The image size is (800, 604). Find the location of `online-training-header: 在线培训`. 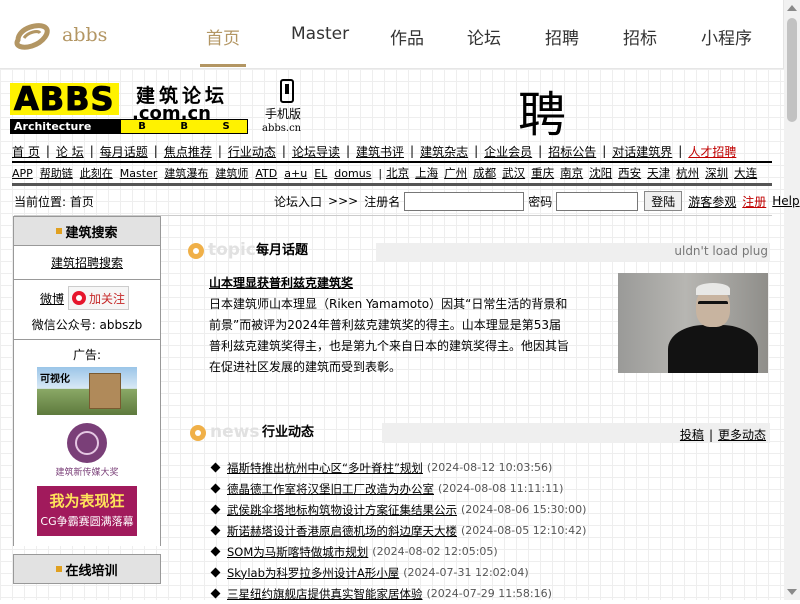

online-training-header: 在线培训 is located at coordinates (87, 569).